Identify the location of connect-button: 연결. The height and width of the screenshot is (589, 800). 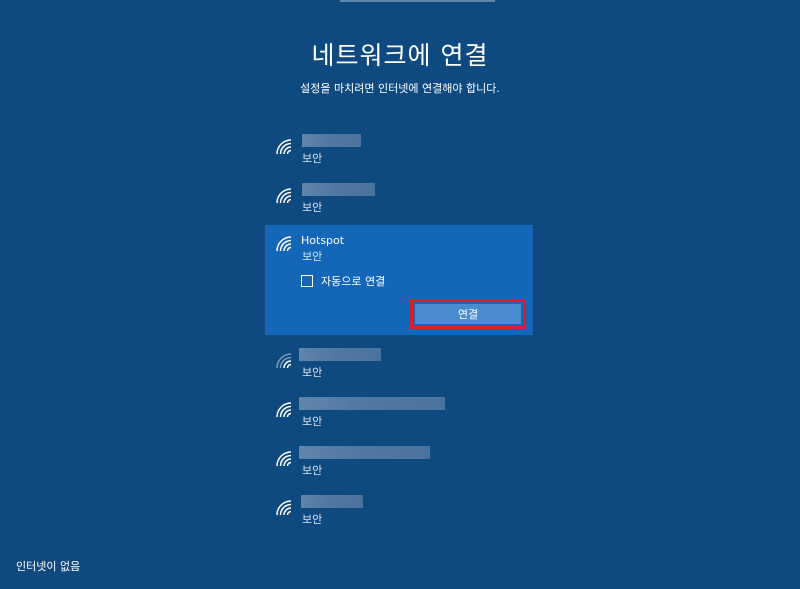
(468, 314).